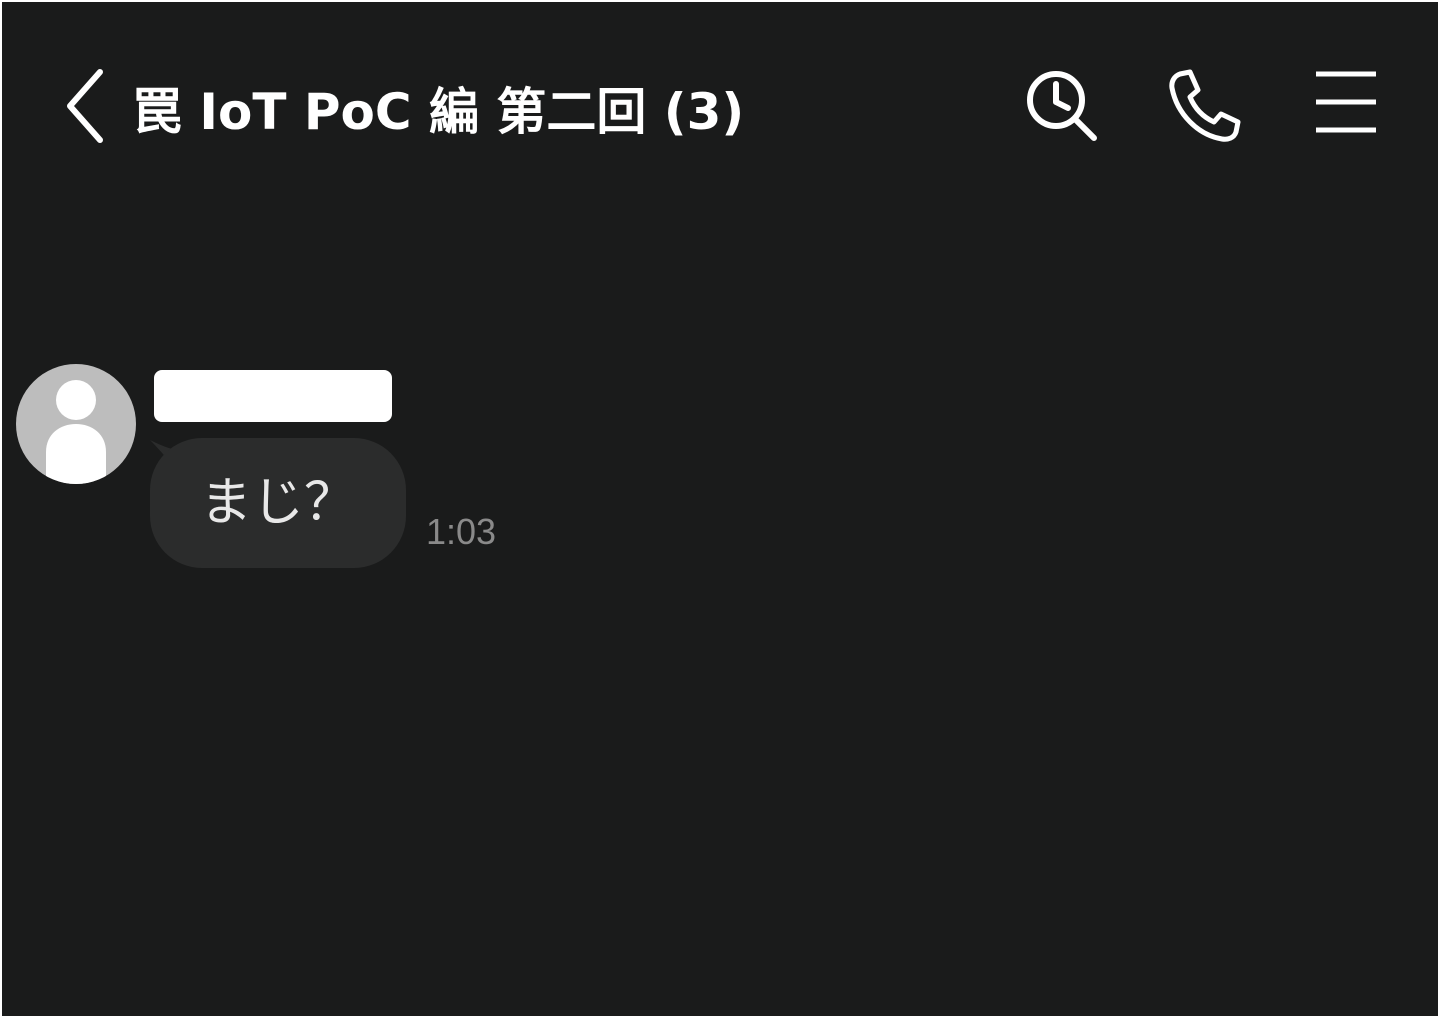  I want to click on call-button, so click(1204, 106).